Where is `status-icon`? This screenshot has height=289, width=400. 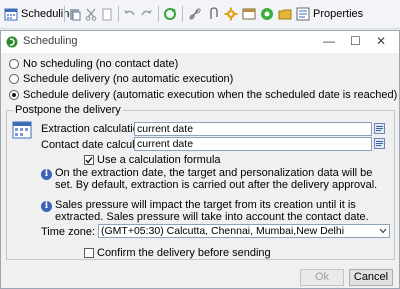
status-icon is located at coordinates (267, 14).